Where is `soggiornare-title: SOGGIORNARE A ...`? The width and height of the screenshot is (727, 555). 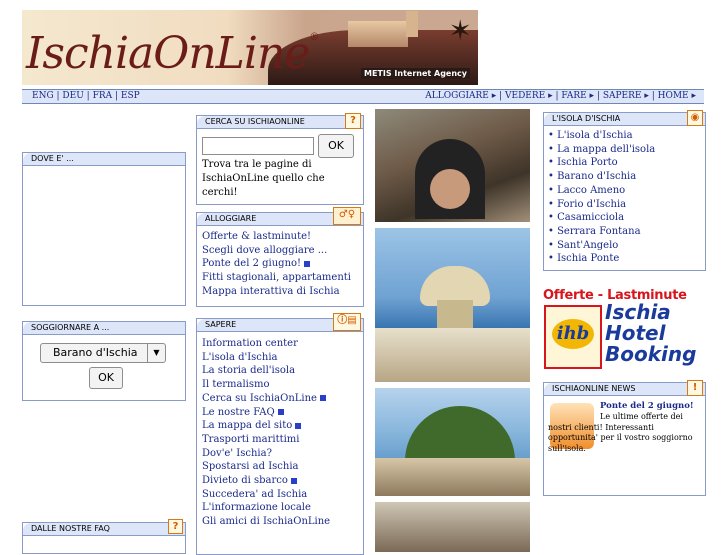
soggiornare-title: SOGGIORNARE A ... is located at coordinates (104, 328).